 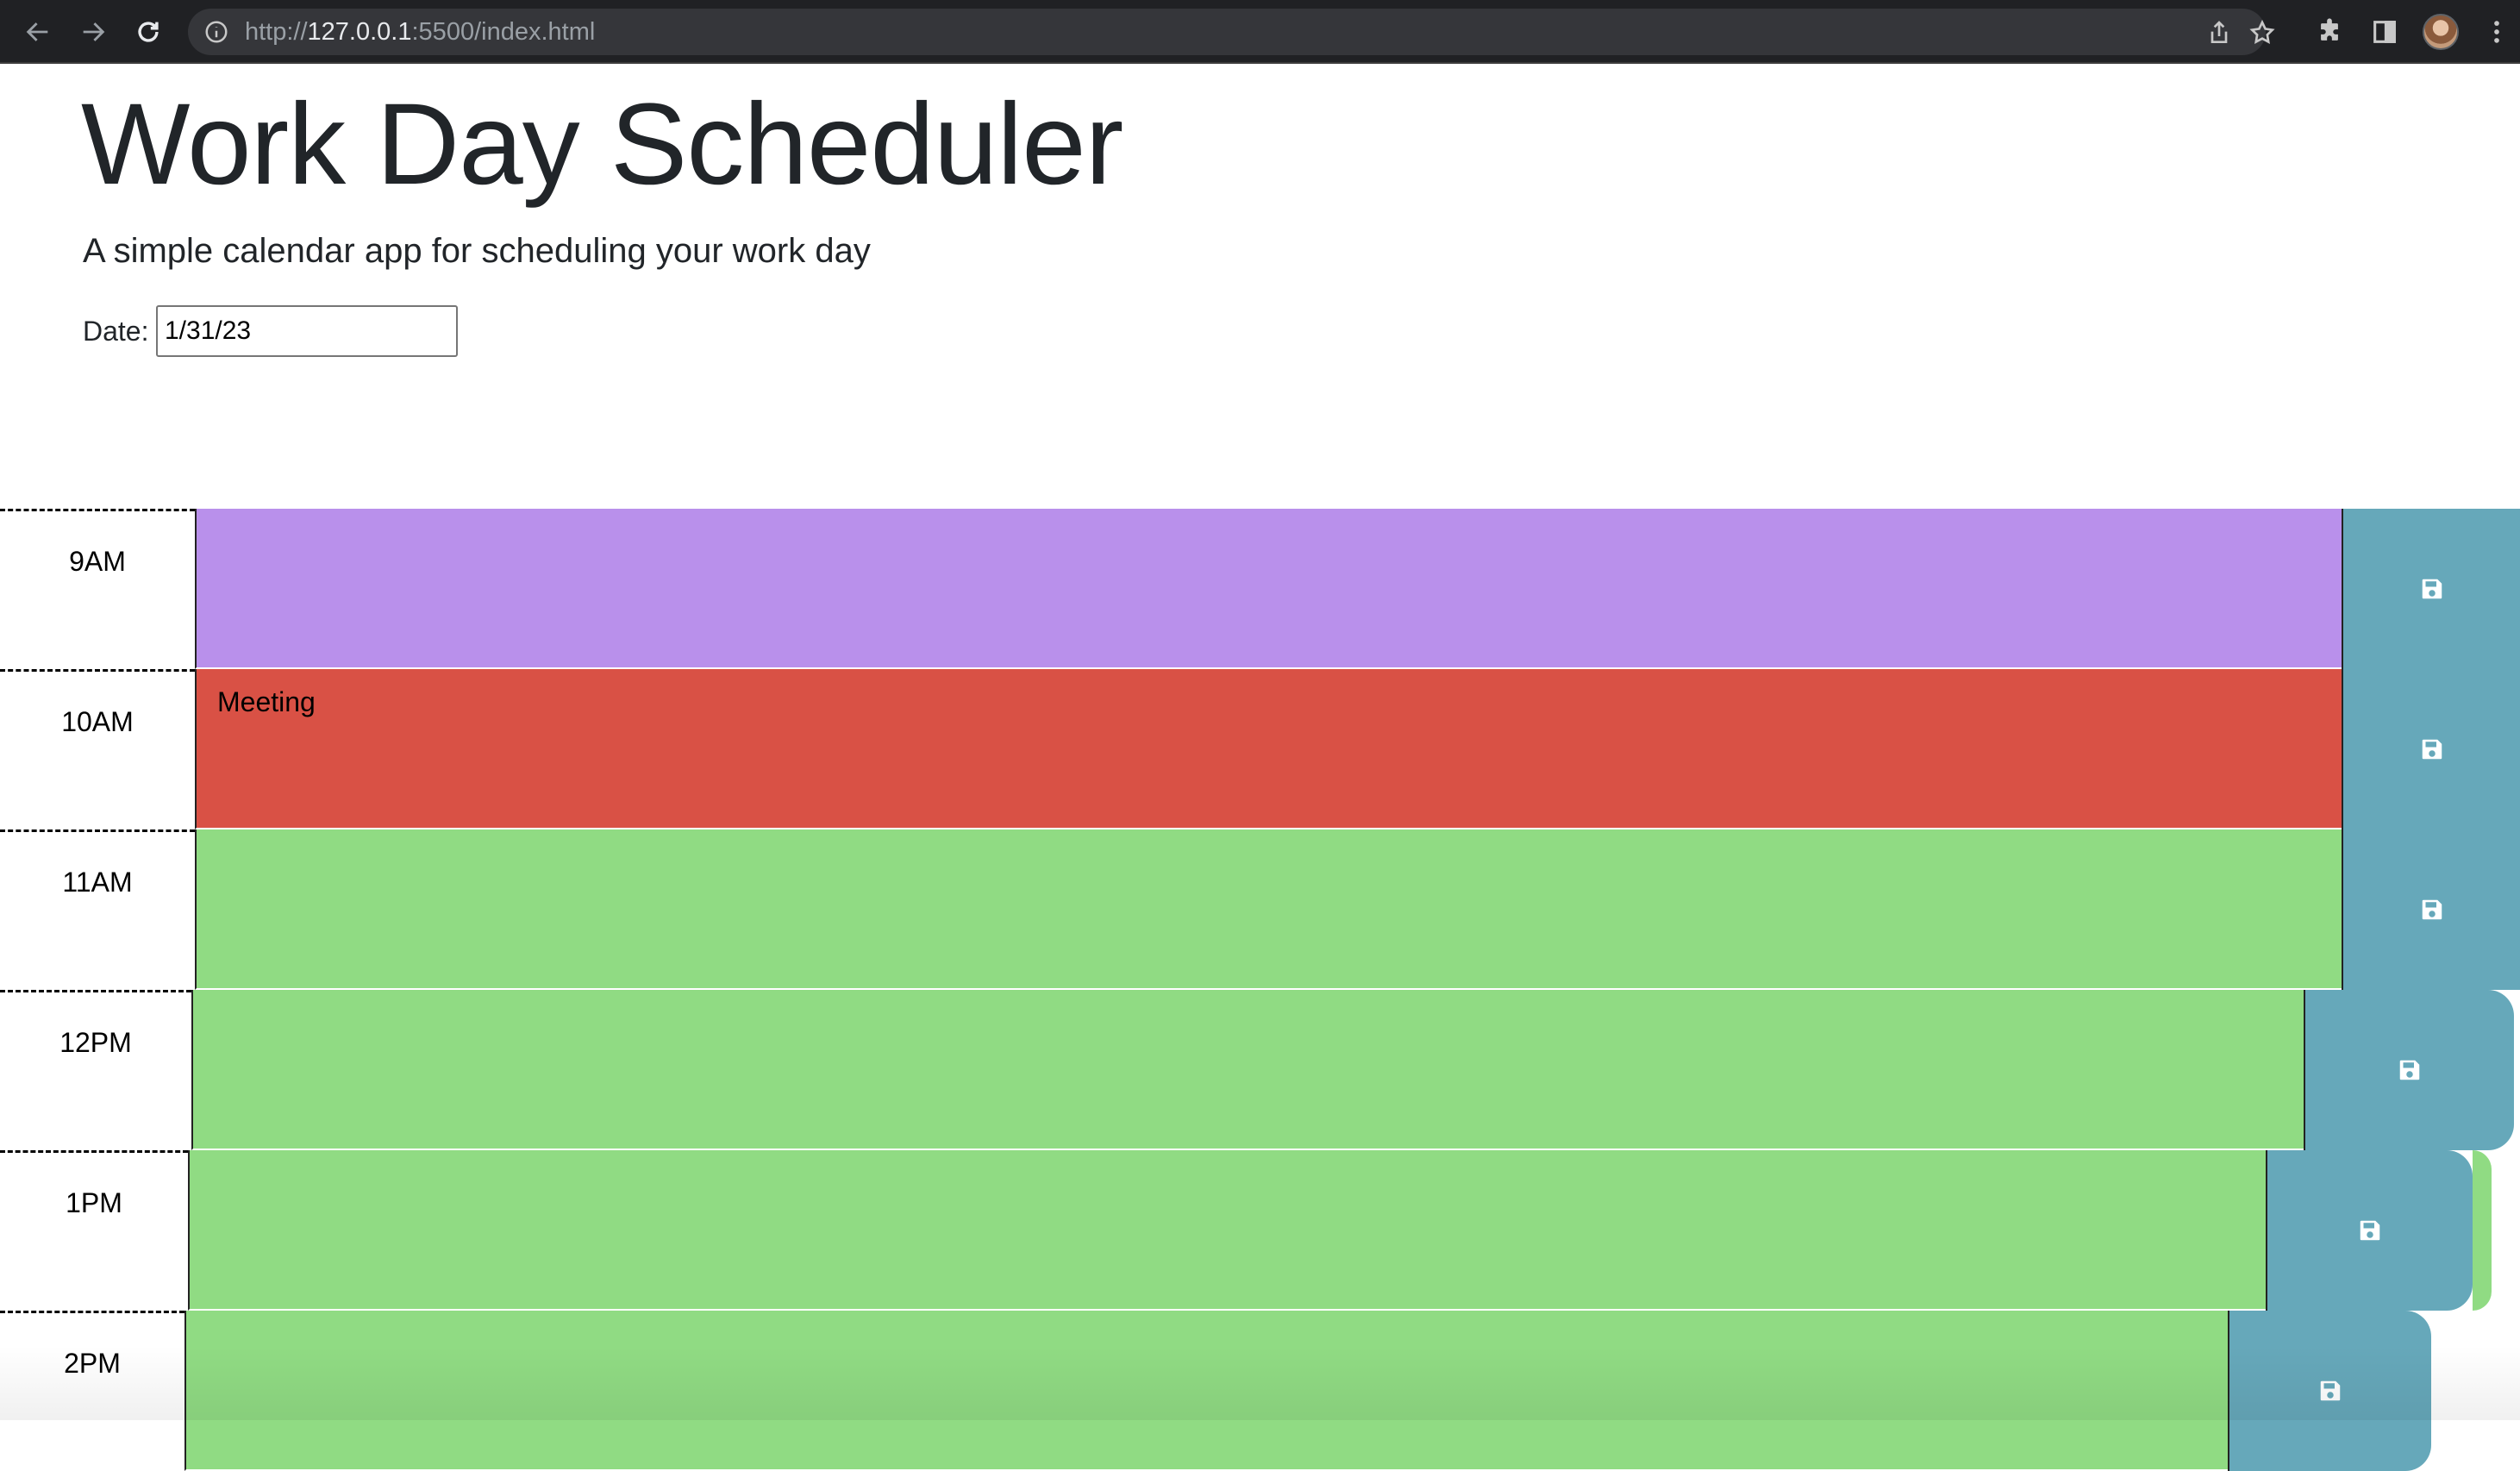 I want to click on hour-label: 12PM, so click(x=96, y=1070).